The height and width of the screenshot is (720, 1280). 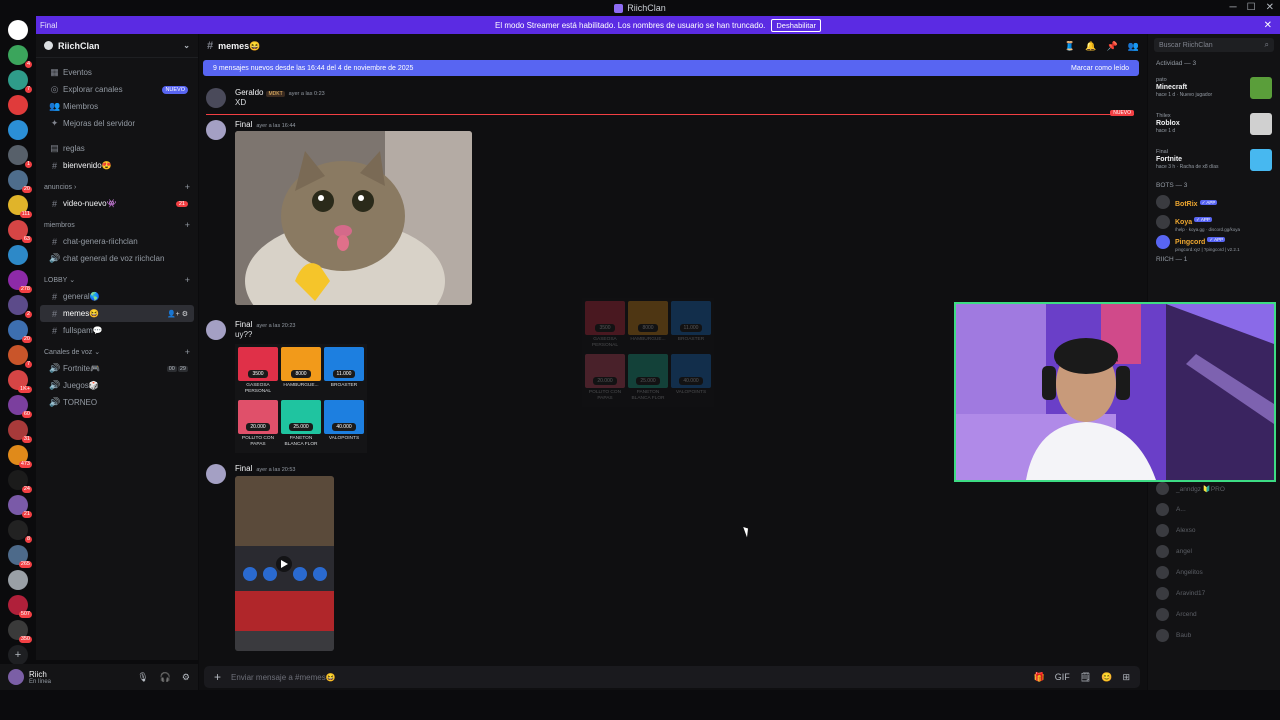 I want to click on server-icon: 265, so click(x=20, y=556).